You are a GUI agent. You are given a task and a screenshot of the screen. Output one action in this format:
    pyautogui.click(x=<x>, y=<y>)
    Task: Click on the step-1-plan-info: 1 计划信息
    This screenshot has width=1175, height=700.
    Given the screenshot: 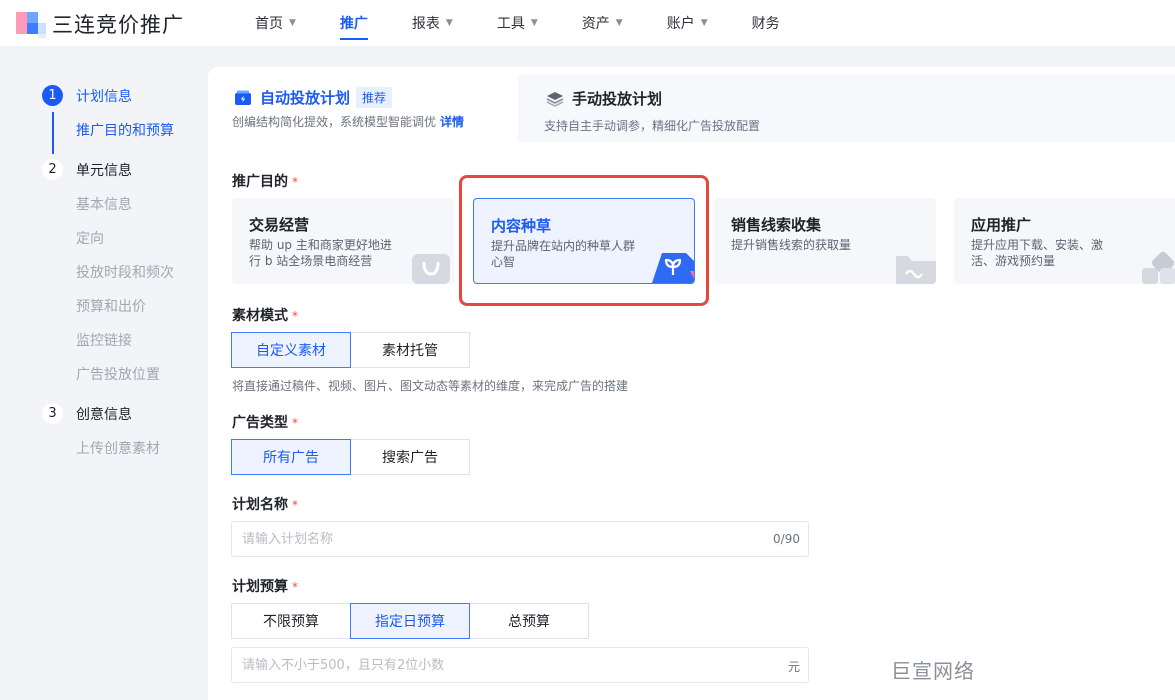 What is the action you would take?
    pyautogui.click(x=87, y=95)
    